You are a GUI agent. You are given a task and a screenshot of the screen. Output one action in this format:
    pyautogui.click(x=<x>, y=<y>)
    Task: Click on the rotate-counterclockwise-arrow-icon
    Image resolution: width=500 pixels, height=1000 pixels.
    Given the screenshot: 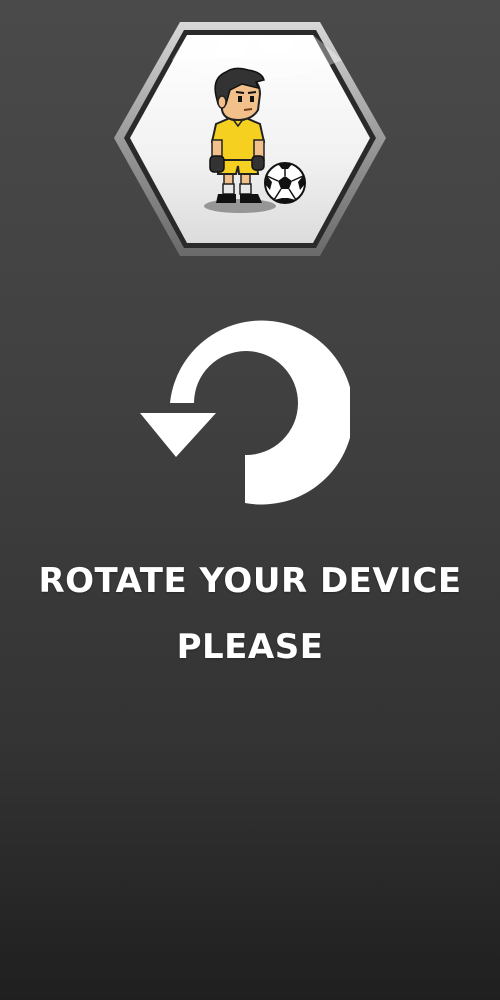 What is the action you would take?
    pyautogui.click(x=247, y=412)
    